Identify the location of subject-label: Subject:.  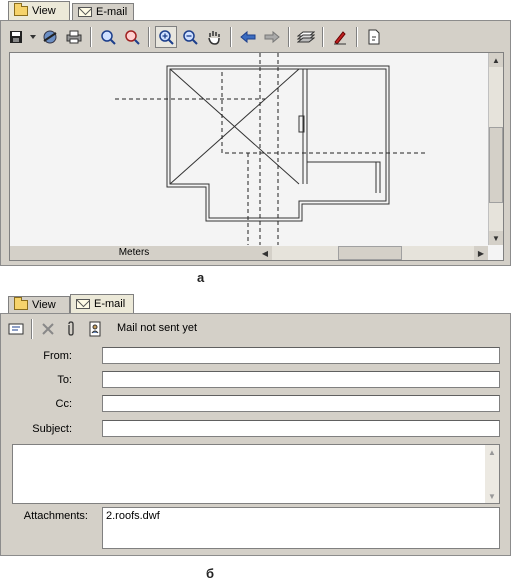
(52, 429).